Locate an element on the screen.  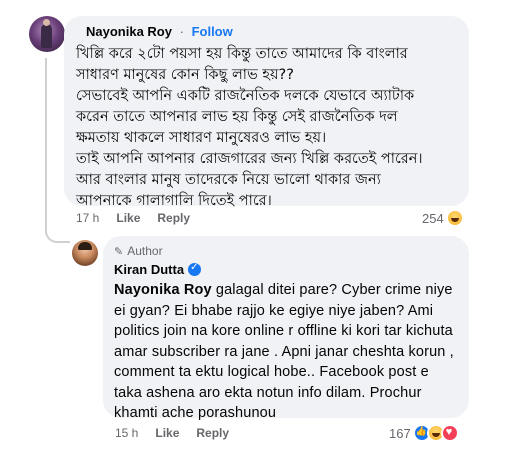
reaction-summary: 167 is located at coordinates (424, 433).